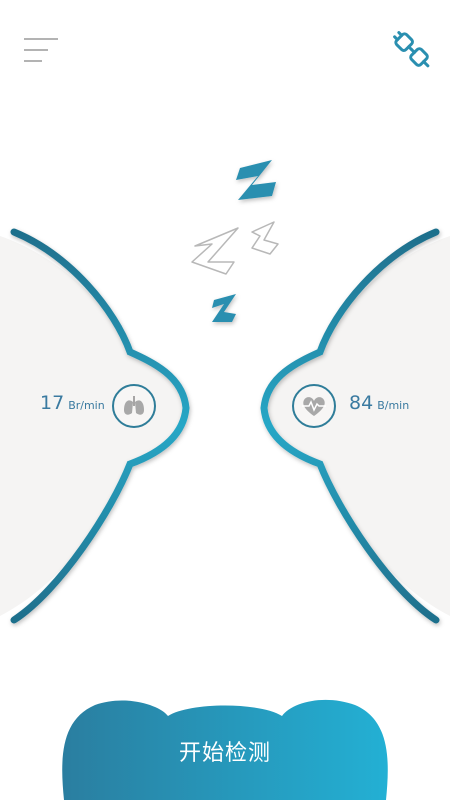  I want to click on start-detection-button, so click(225, 745).